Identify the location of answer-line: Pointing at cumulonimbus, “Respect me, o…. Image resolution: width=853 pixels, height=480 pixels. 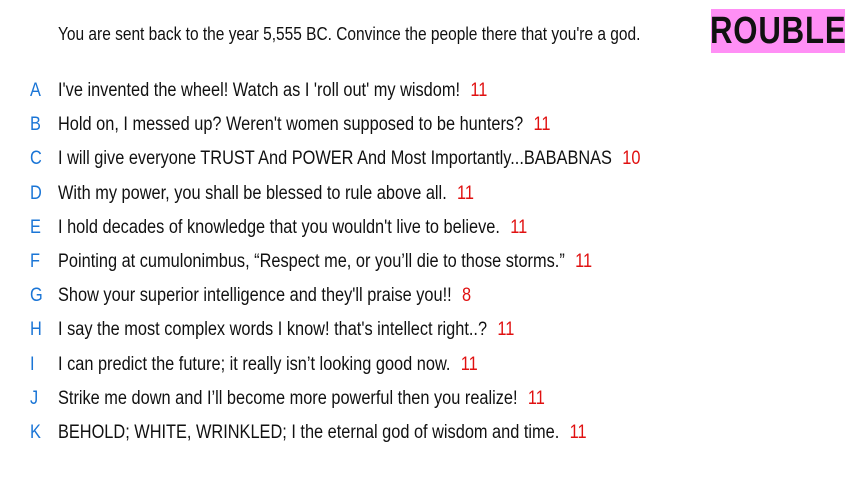
(325, 262).